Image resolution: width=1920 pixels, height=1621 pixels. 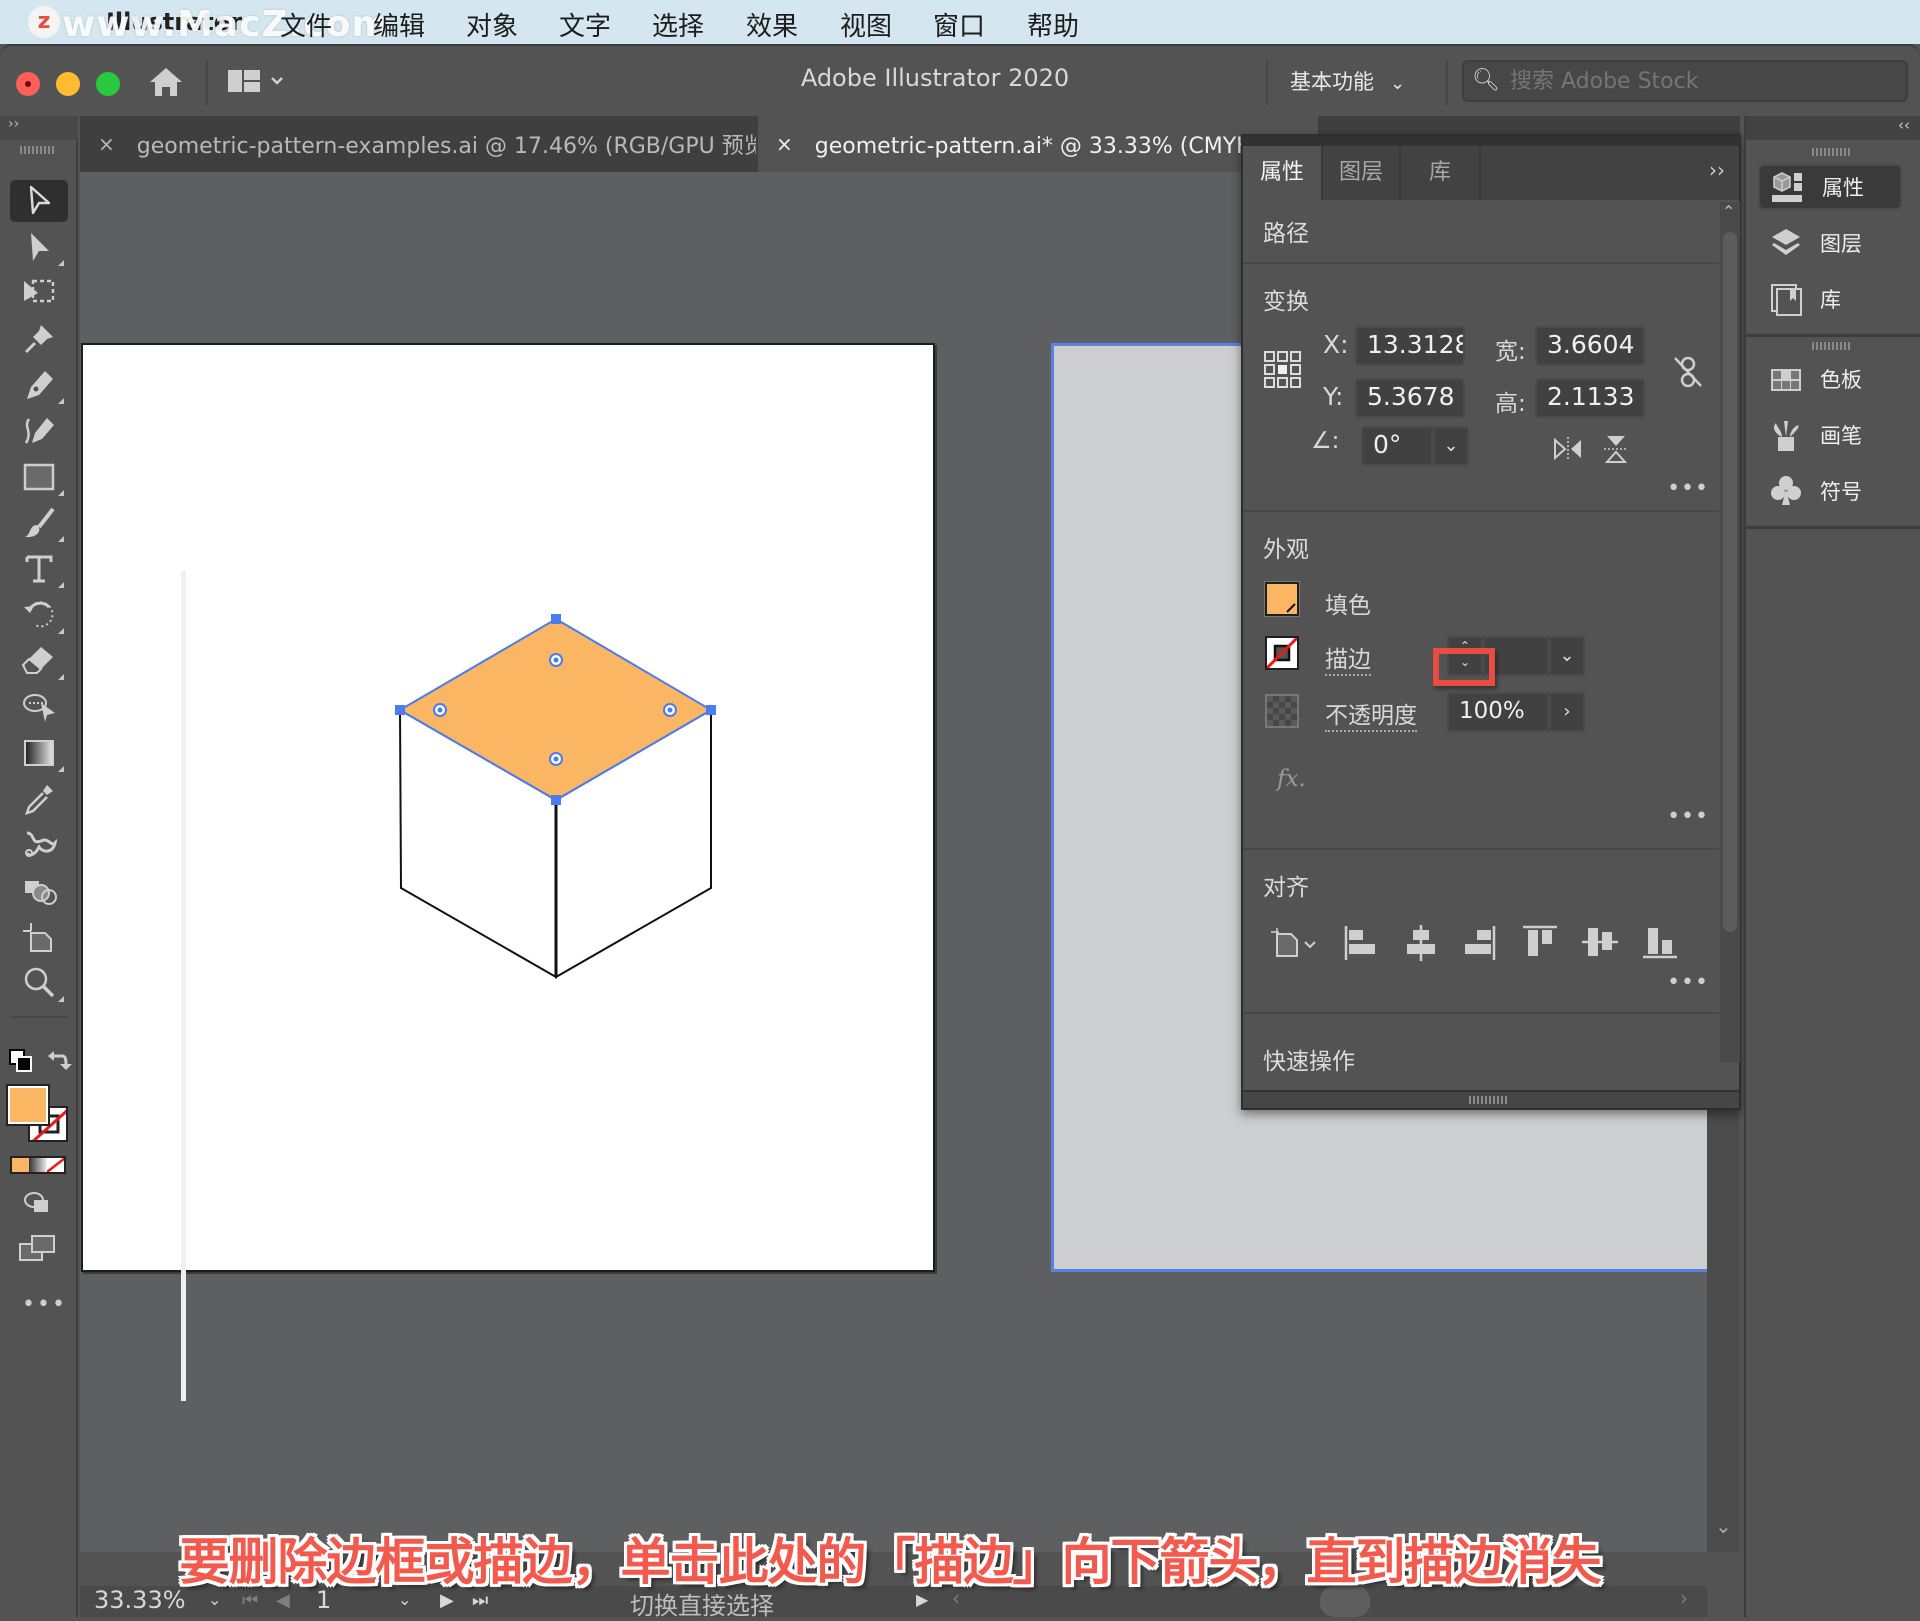 What do you see at coordinates (1830, 299) in the screenshot?
I see `dock-item-libraries: 库` at bounding box center [1830, 299].